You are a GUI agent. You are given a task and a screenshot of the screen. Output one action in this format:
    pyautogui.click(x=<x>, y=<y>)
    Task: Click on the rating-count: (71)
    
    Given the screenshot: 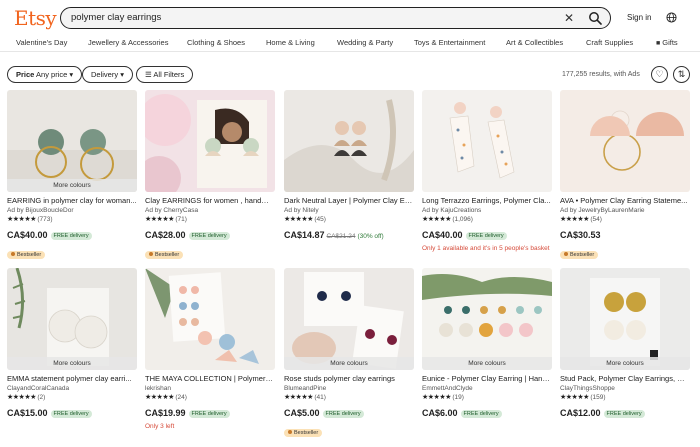 What is the action you would take?
    pyautogui.click(x=181, y=219)
    